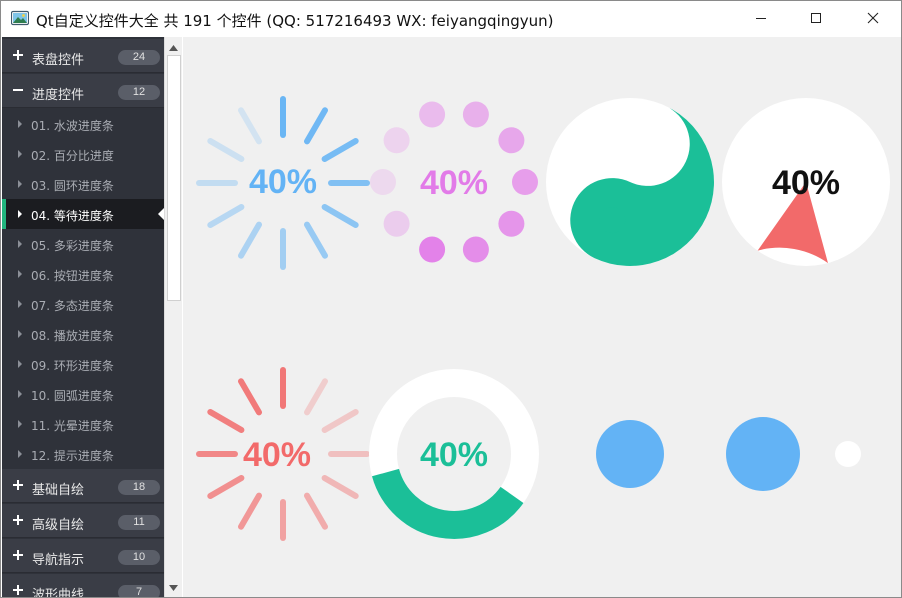 The image size is (902, 598). What do you see at coordinates (174, 178) in the screenshot?
I see `scrollbar-thumb` at bounding box center [174, 178].